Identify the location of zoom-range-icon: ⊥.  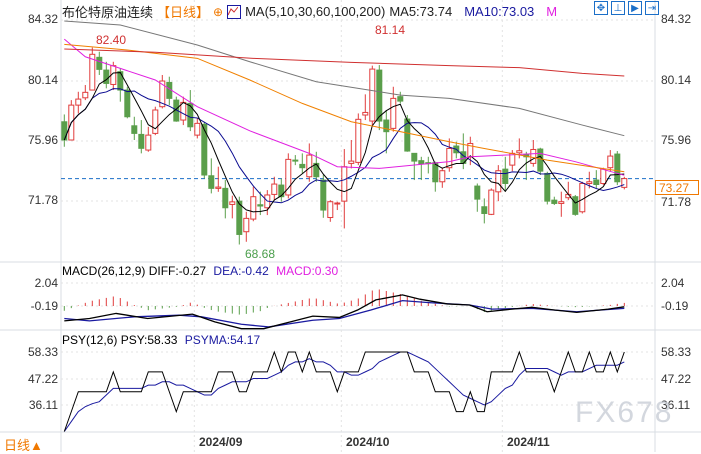
(618, 8).